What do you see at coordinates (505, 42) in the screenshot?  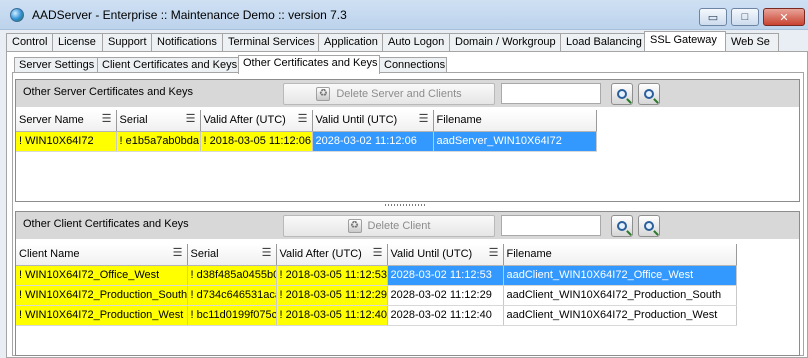 I see `tab-domain-workgroup: Domain / Workgroup` at bounding box center [505, 42].